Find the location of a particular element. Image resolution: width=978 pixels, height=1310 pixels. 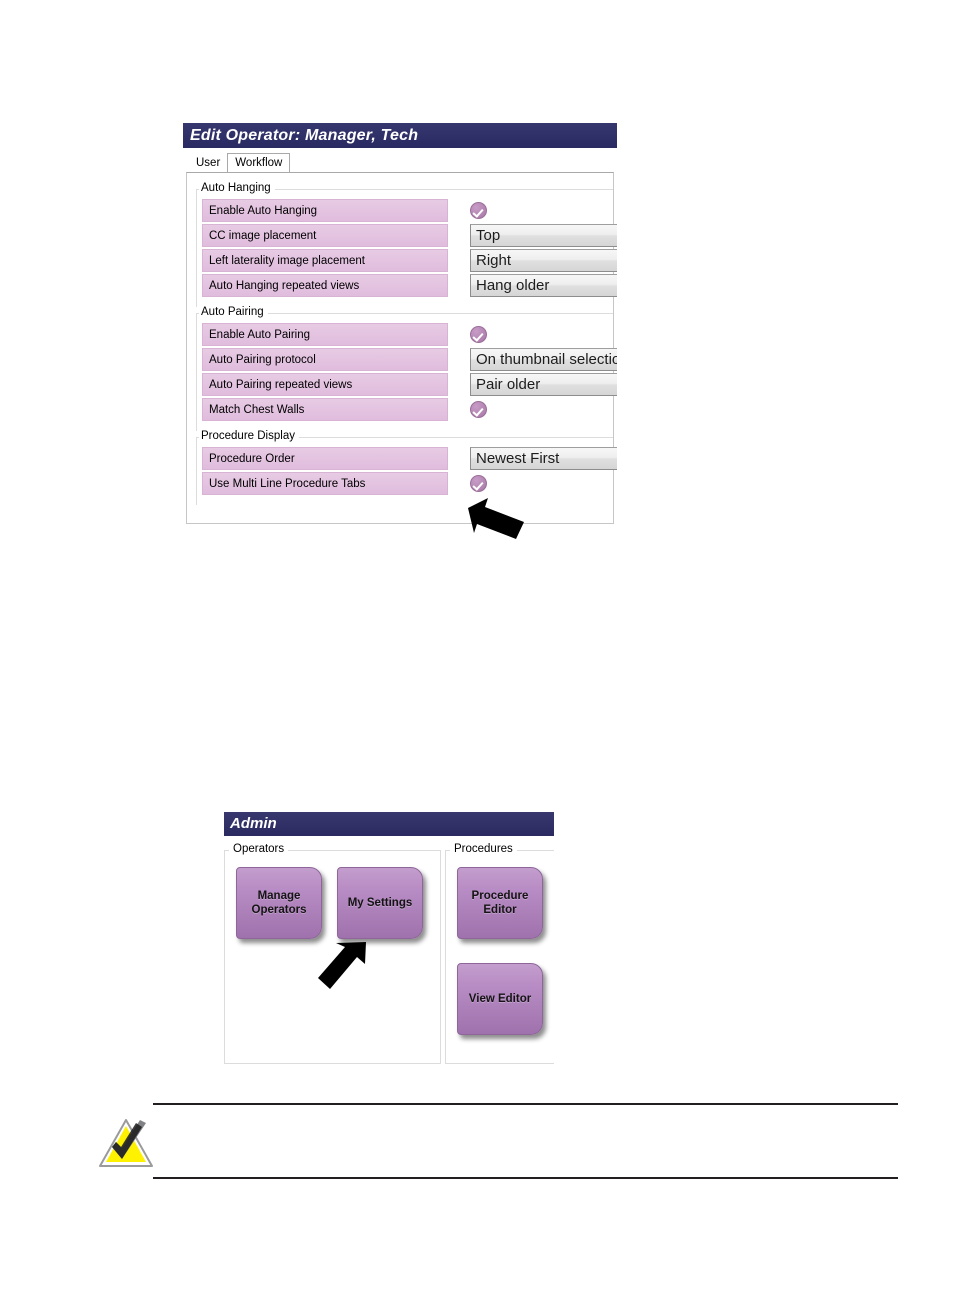

manage-operators-label-line2: Operators is located at coordinates (279, 910).